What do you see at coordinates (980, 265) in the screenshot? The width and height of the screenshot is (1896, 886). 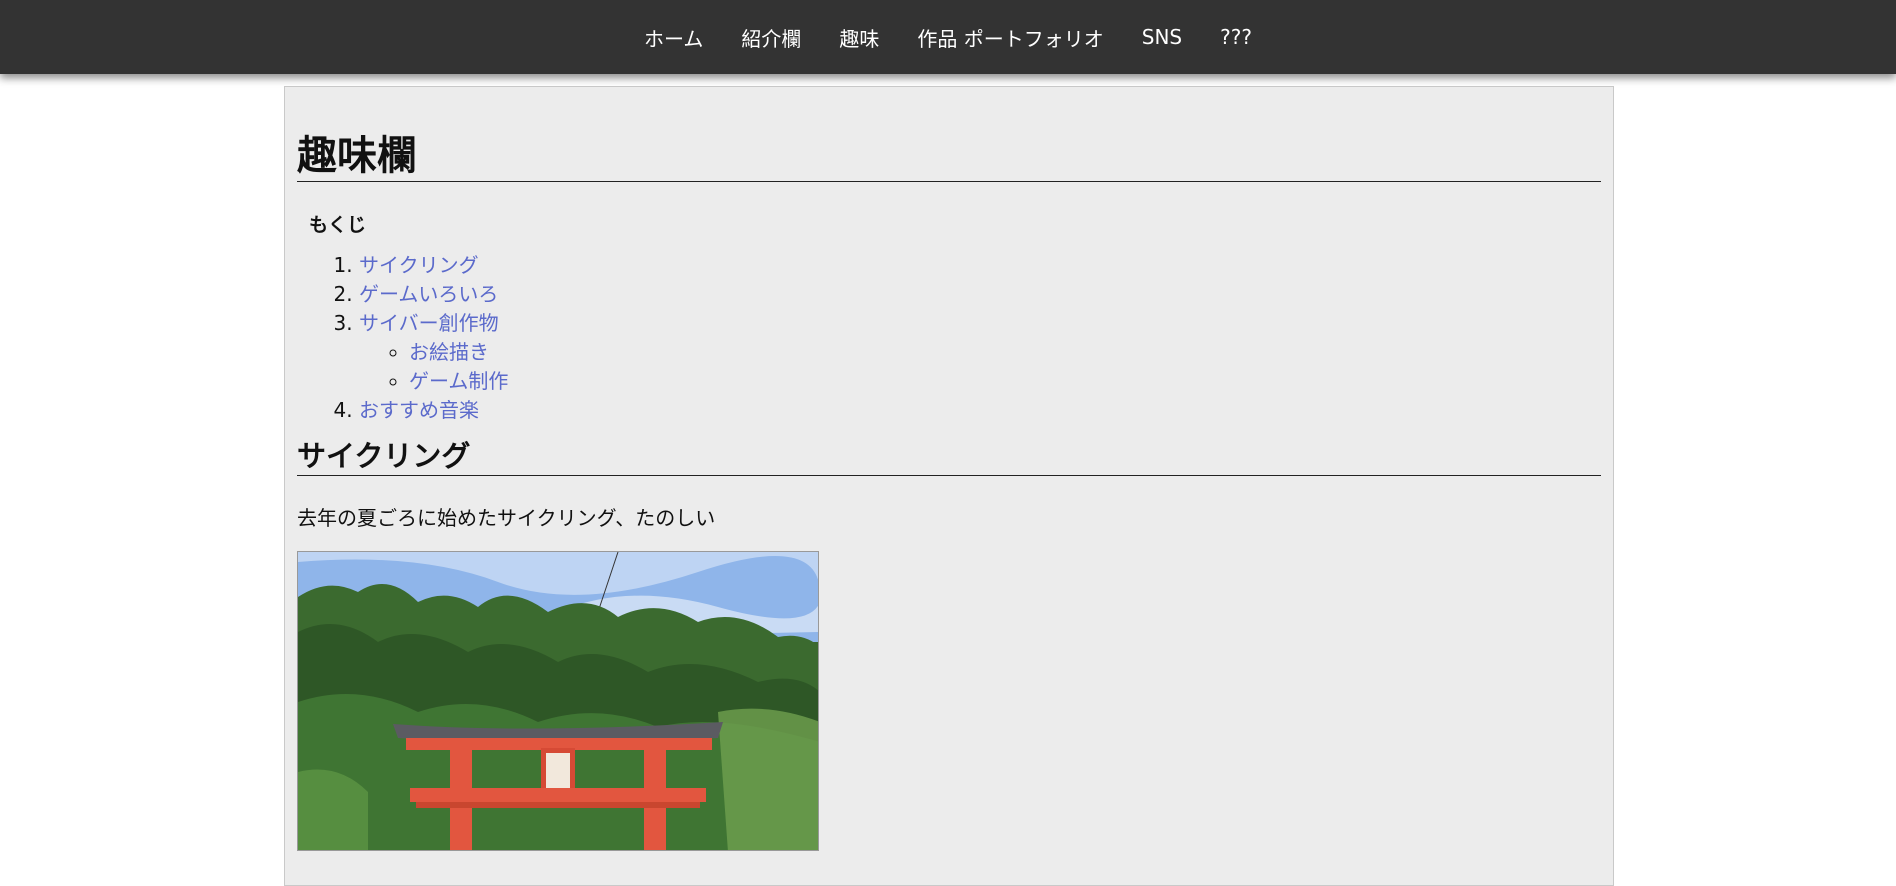 I see `toc-item: サイクリング` at bounding box center [980, 265].